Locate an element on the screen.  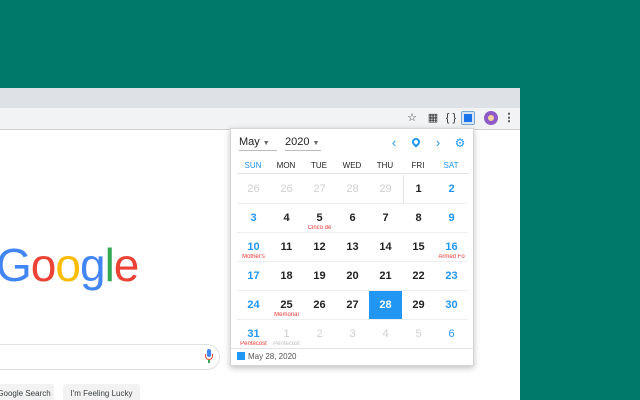
day-cell: 1 is located at coordinates (418, 189).